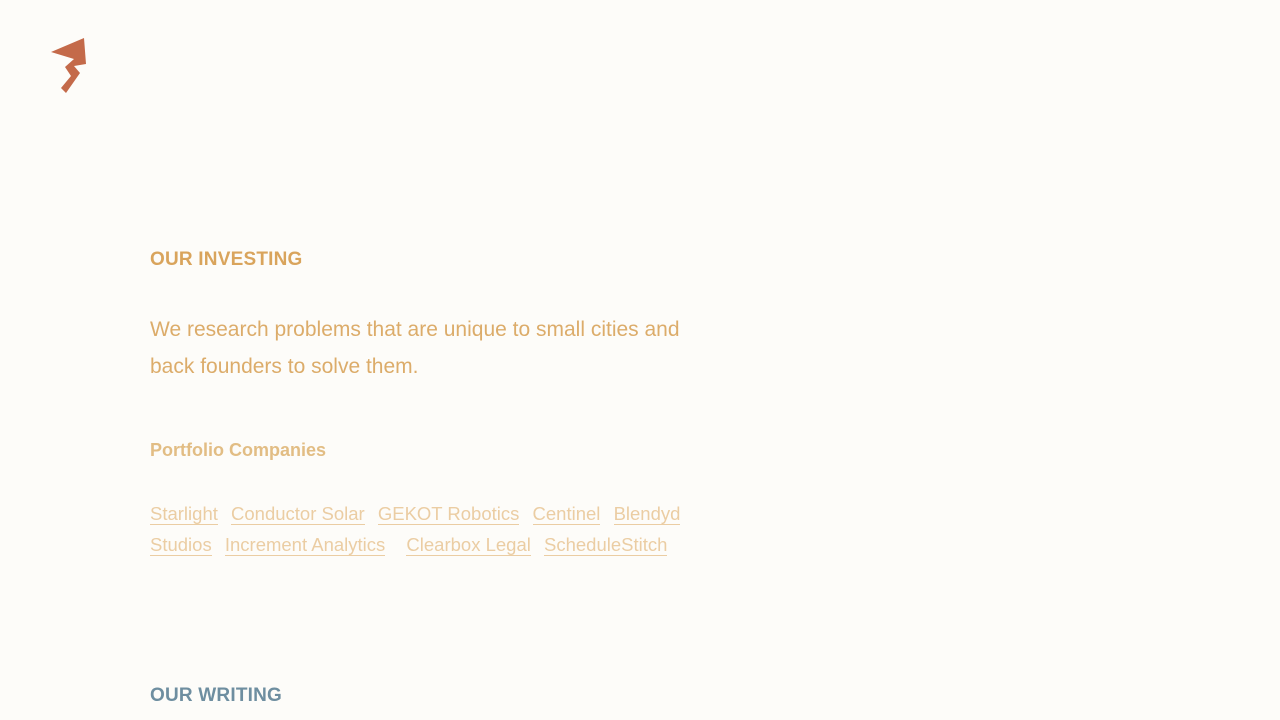  What do you see at coordinates (448, 514) in the screenshot?
I see `portfolio-link-gekot-robotics: GEKOT Robotics` at bounding box center [448, 514].